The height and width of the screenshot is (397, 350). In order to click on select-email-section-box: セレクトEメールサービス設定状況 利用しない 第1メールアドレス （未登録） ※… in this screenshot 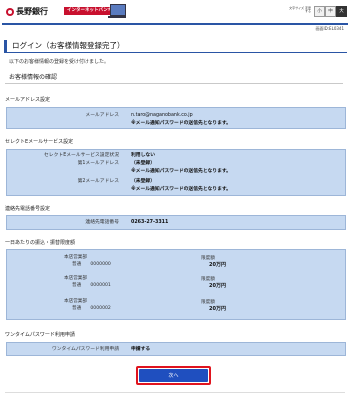, I will do `click(176, 172)`.